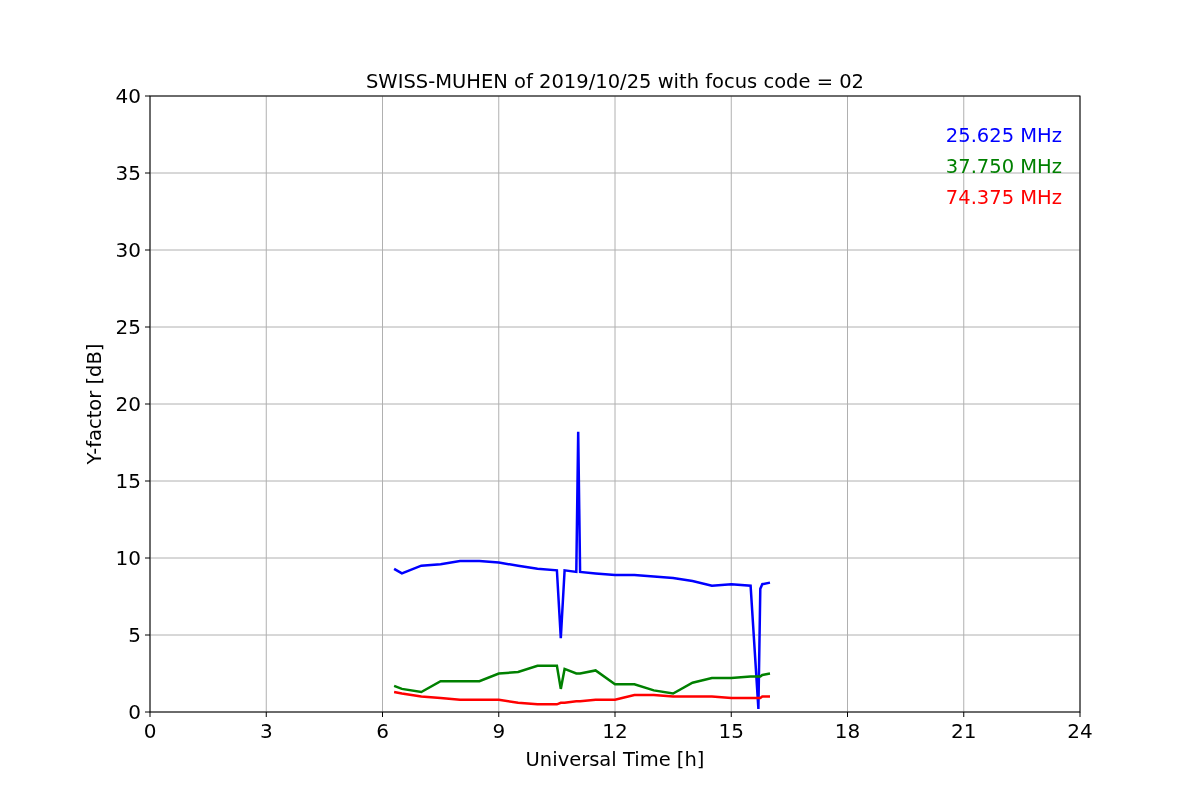  Describe the element at coordinates (615, 731) in the screenshot. I see `x-tick-label: 12` at that location.